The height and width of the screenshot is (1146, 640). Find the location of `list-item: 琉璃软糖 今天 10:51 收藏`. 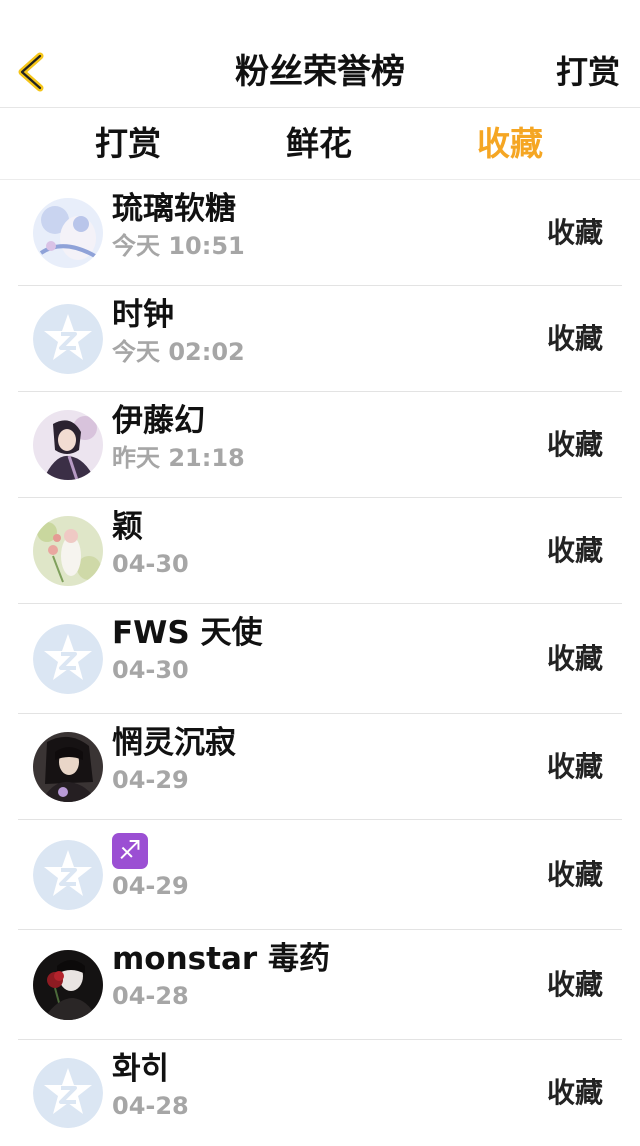

list-item: 琉璃软糖 今天 10:51 收藏 is located at coordinates (320, 233).